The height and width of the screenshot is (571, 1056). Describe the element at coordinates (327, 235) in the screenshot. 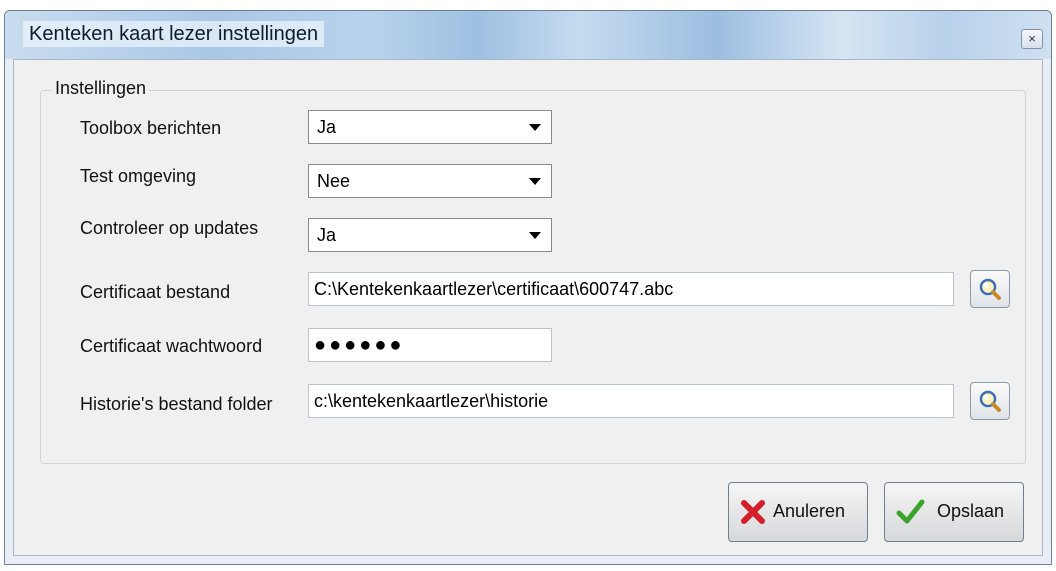

I see `updates-value: Ja` at that location.